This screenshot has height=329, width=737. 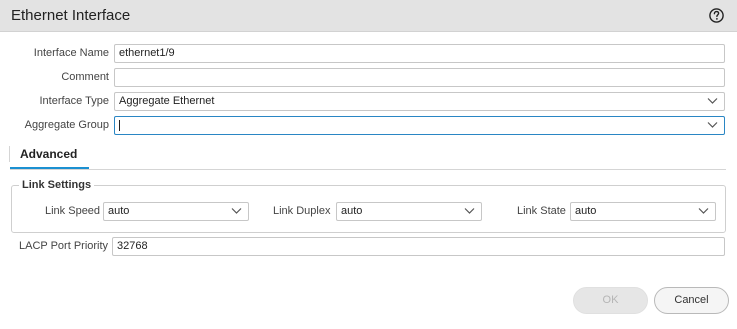 What do you see at coordinates (119, 125) in the screenshot?
I see `text-cursor` at bounding box center [119, 125].